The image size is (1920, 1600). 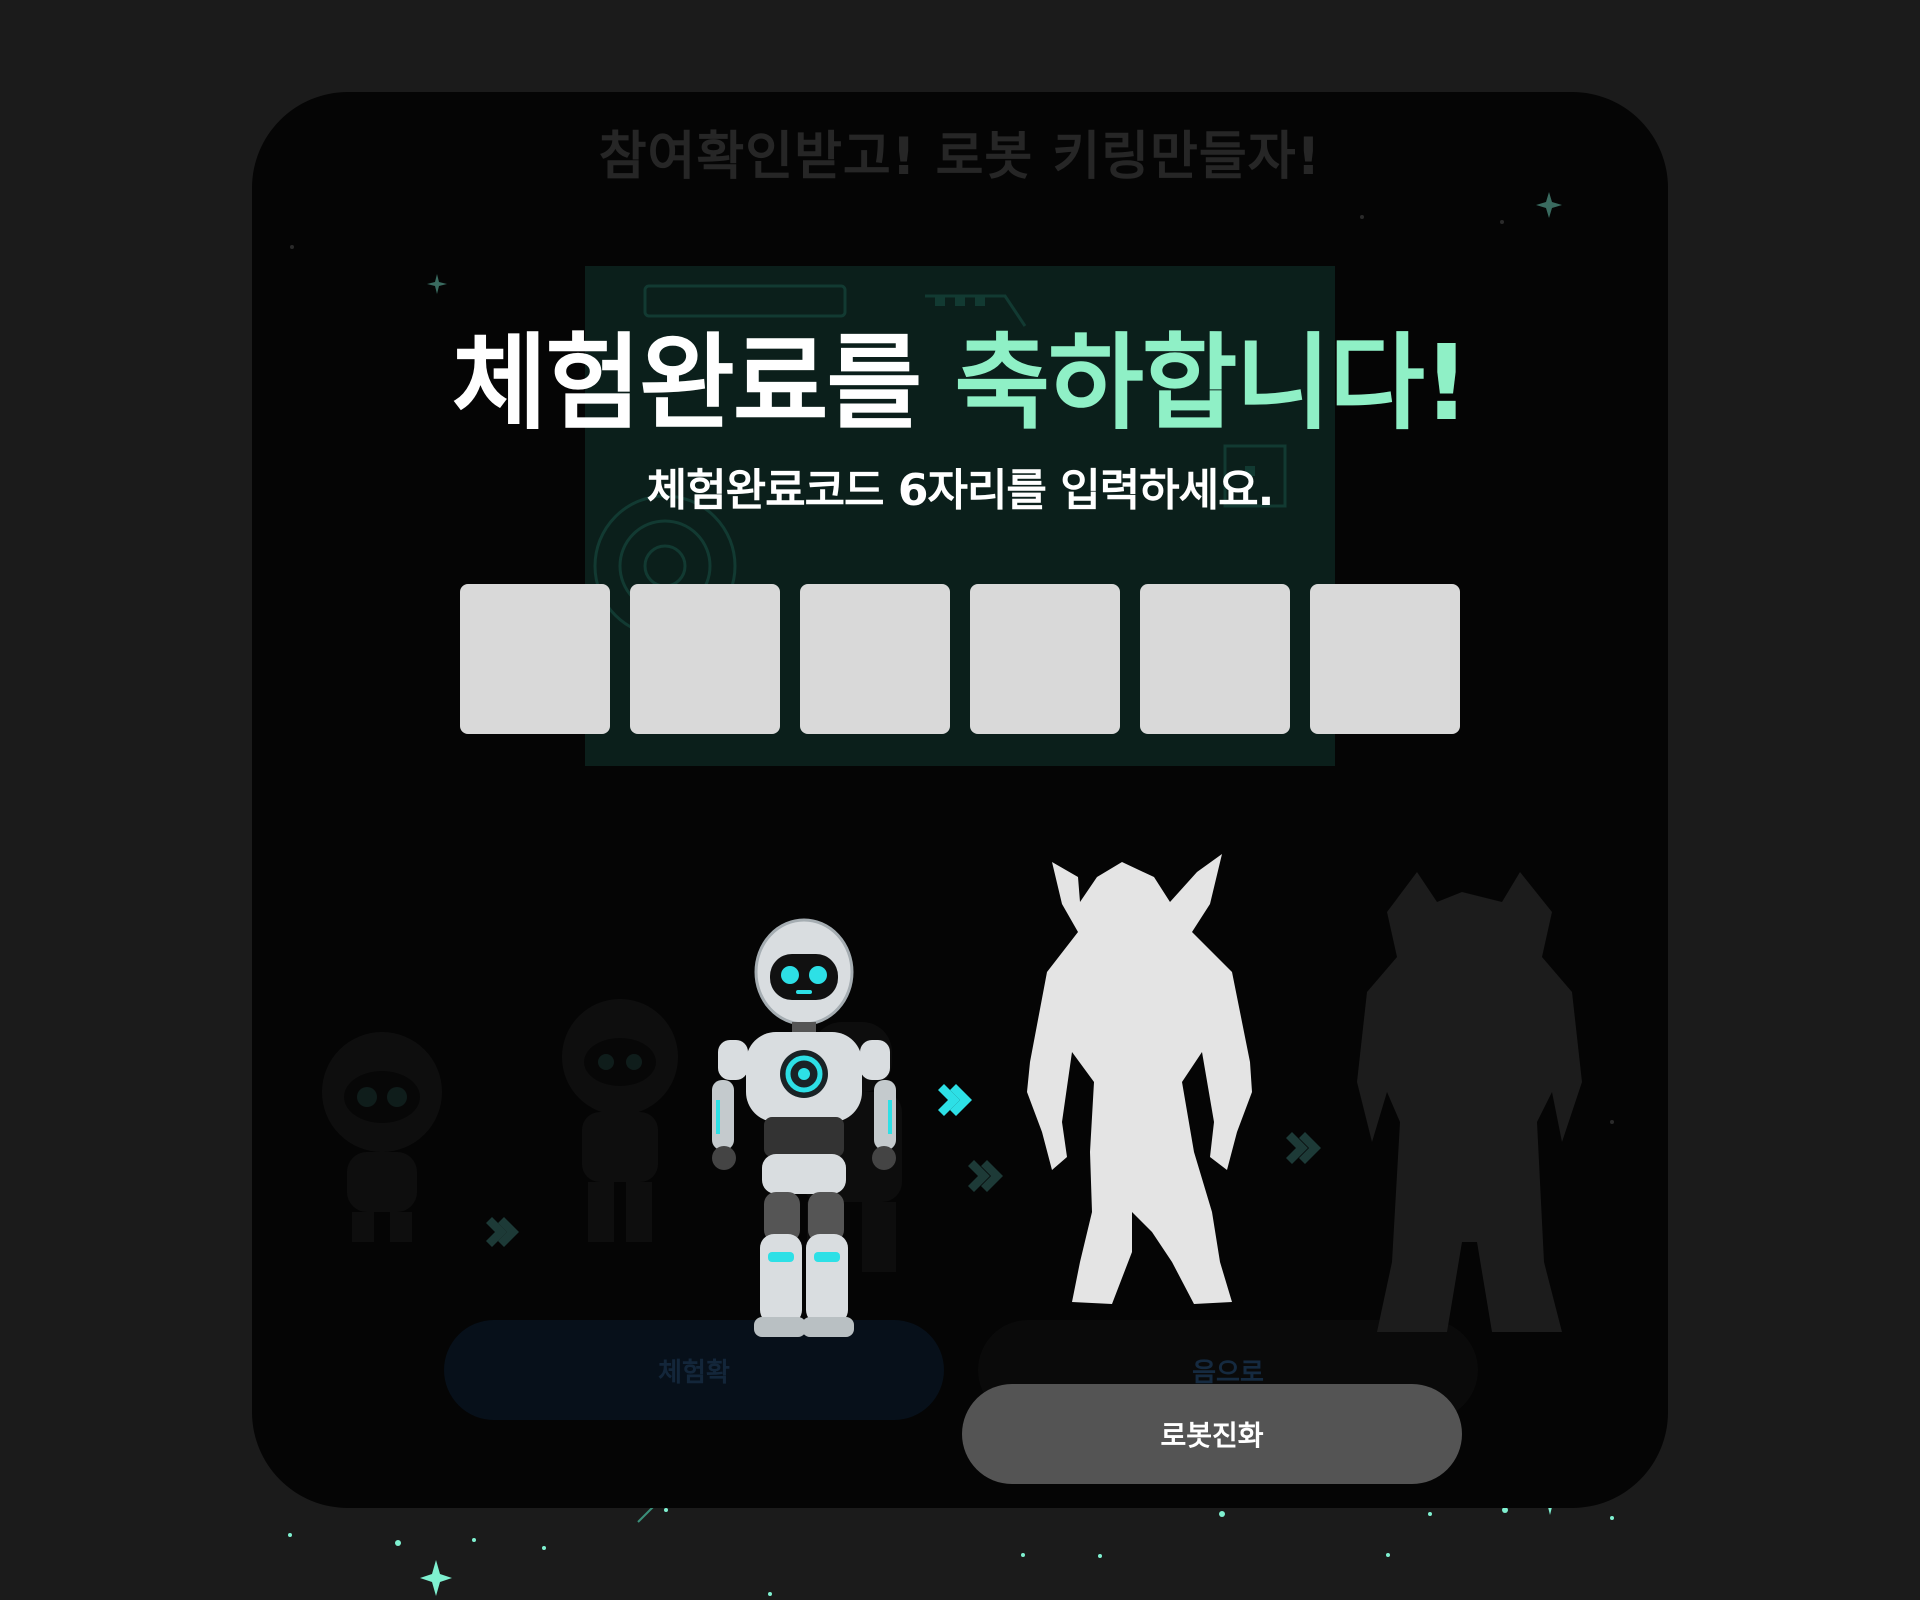 What do you see at coordinates (1469, 1102) in the screenshot?
I see `background-robot-silhouette` at bounding box center [1469, 1102].